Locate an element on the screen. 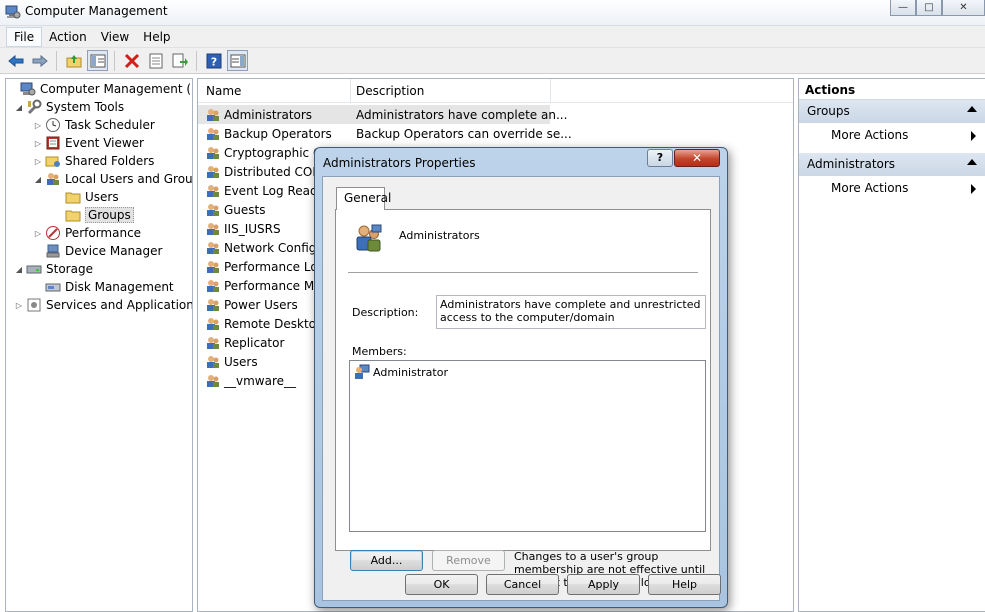  member-item: Administrator is located at coordinates (401, 372).